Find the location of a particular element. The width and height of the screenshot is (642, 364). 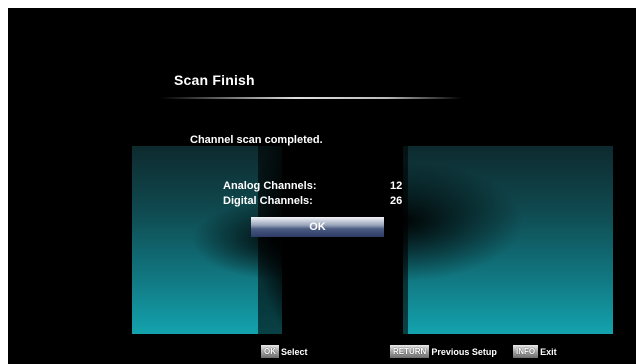

hint-ok-select: OK Select is located at coordinates (284, 351).